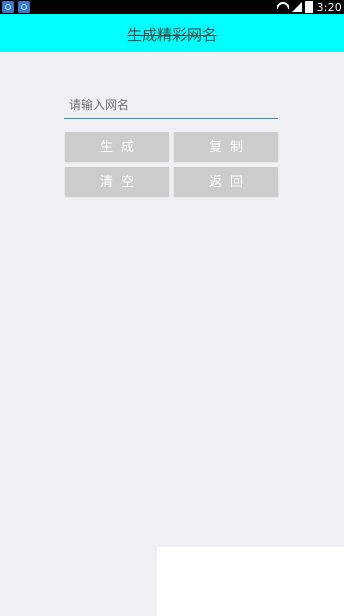  Describe the element at coordinates (283, 7) in the screenshot. I see `wifi-icon` at that location.